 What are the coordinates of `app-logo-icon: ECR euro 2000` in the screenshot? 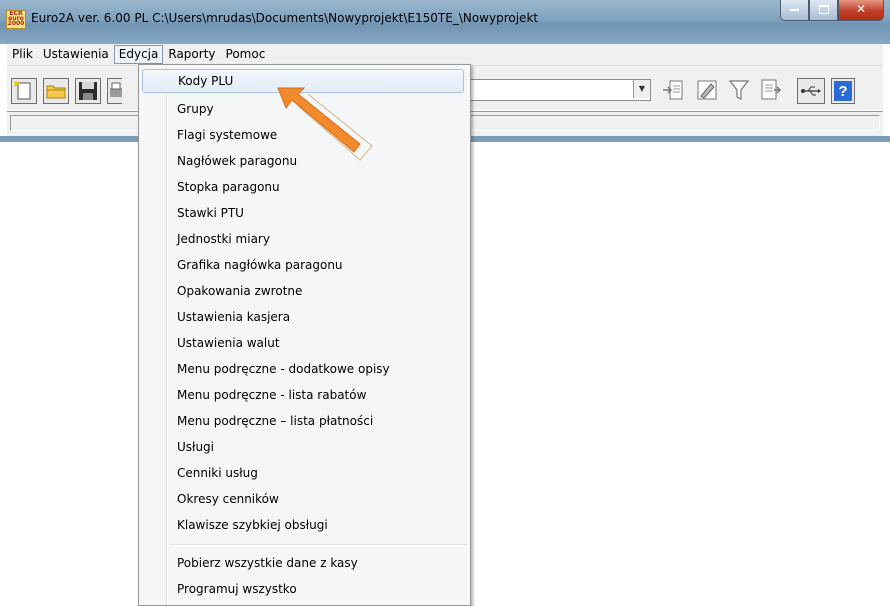 It's located at (16, 19).